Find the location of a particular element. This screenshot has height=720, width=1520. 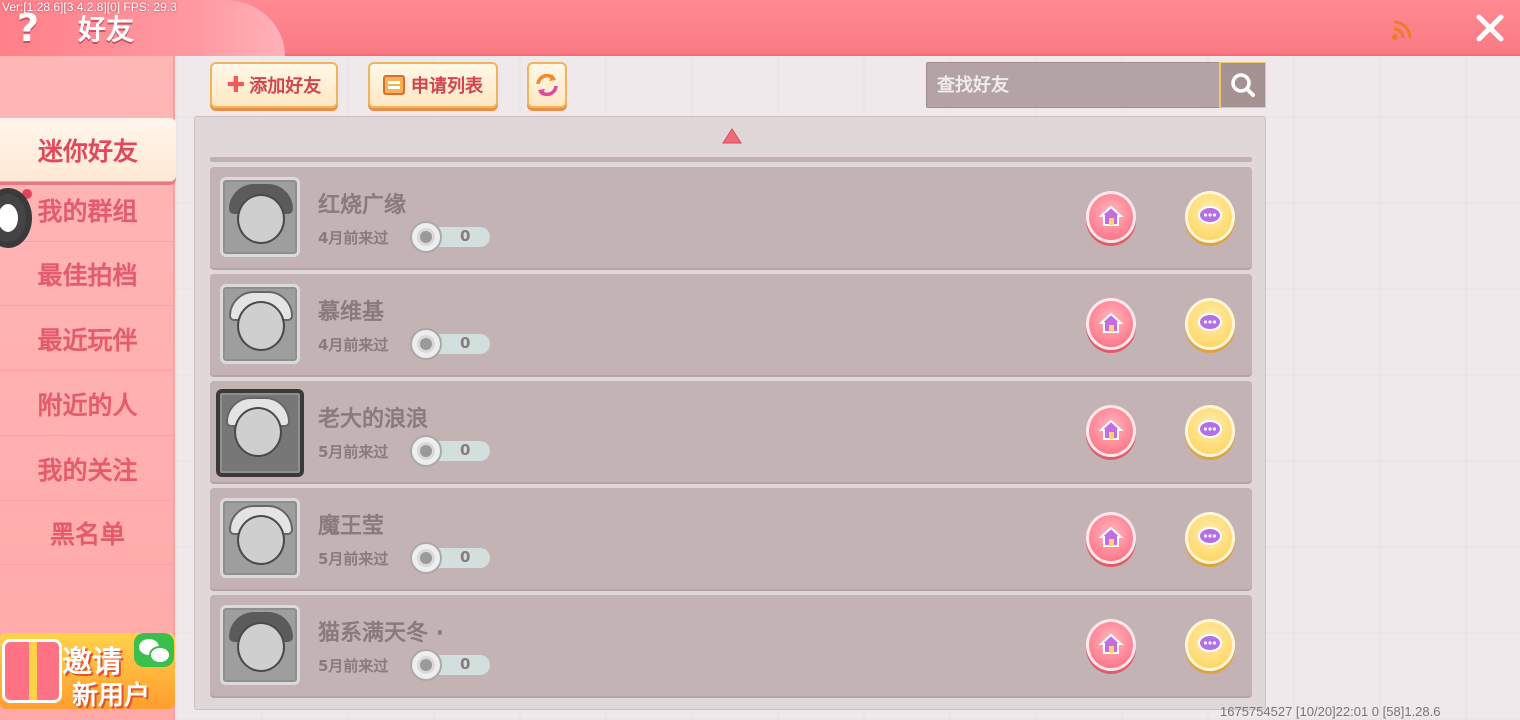

friend-row: 老大的浪浪 5月前来过 0 is located at coordinates (731, 431).